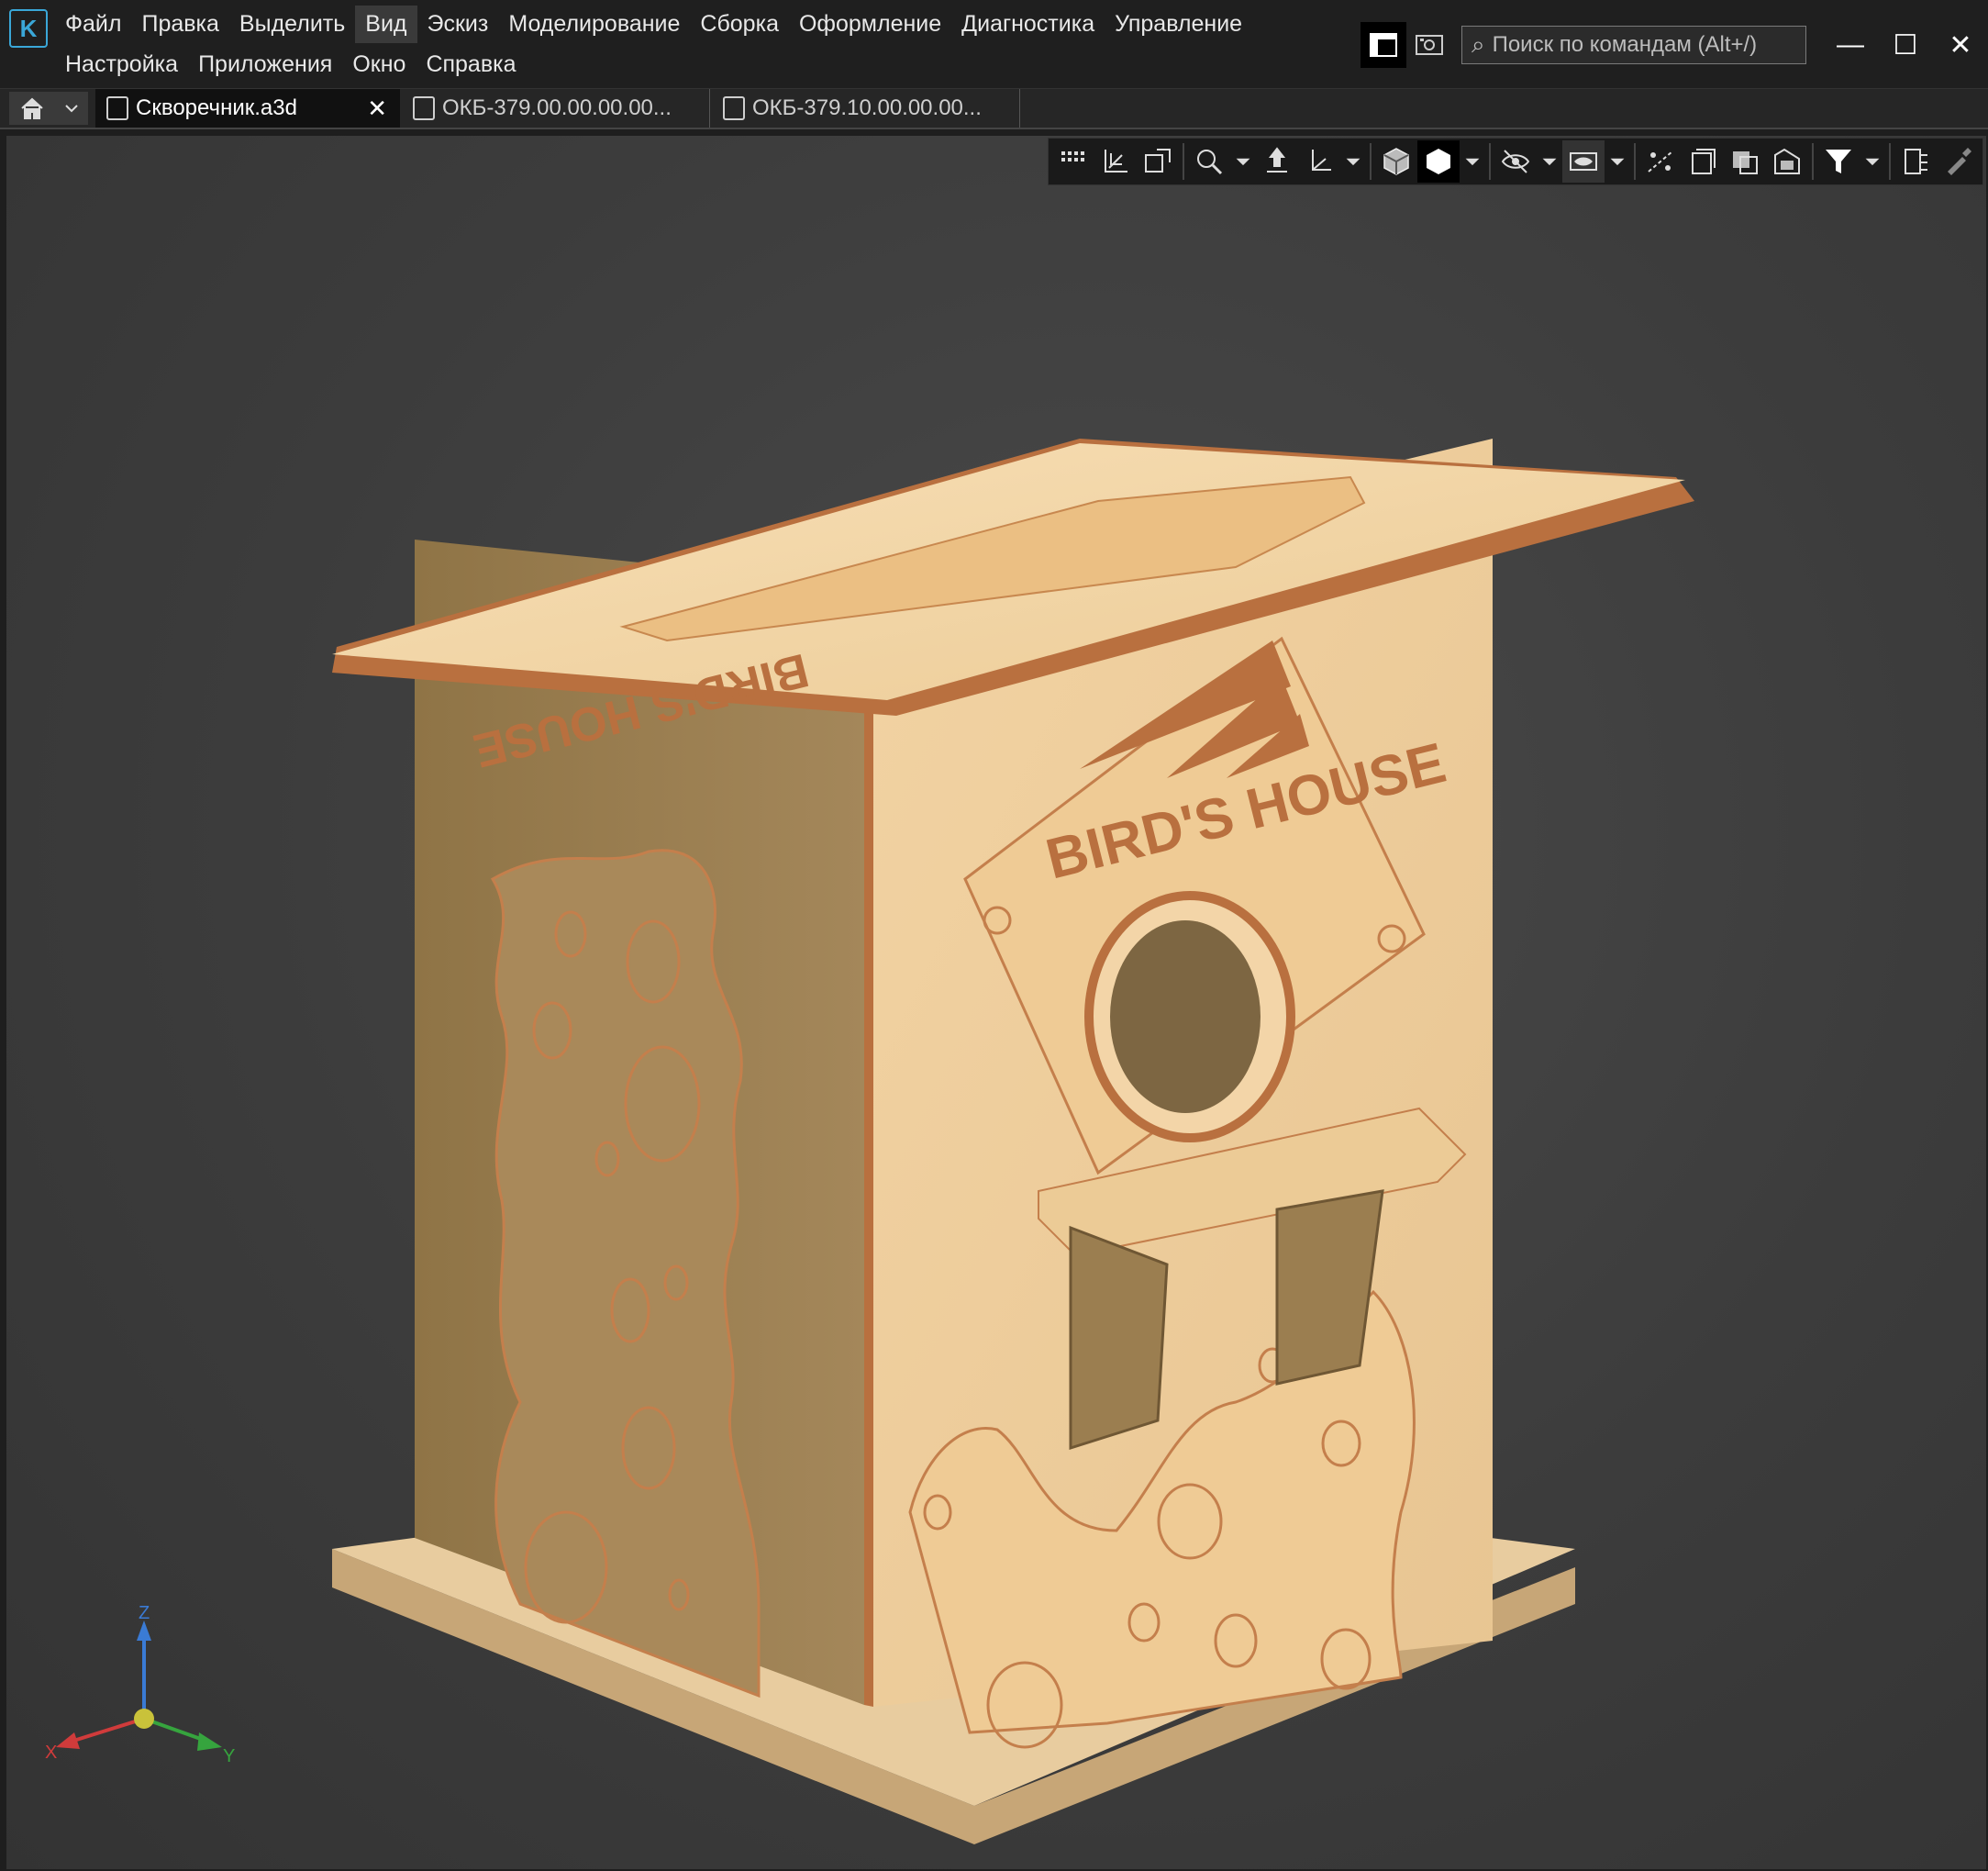  What do you see at coordinates (739, 24) in the screenshot?
I see `menu-assembly: Сборка` at bounding box center [739, 24].